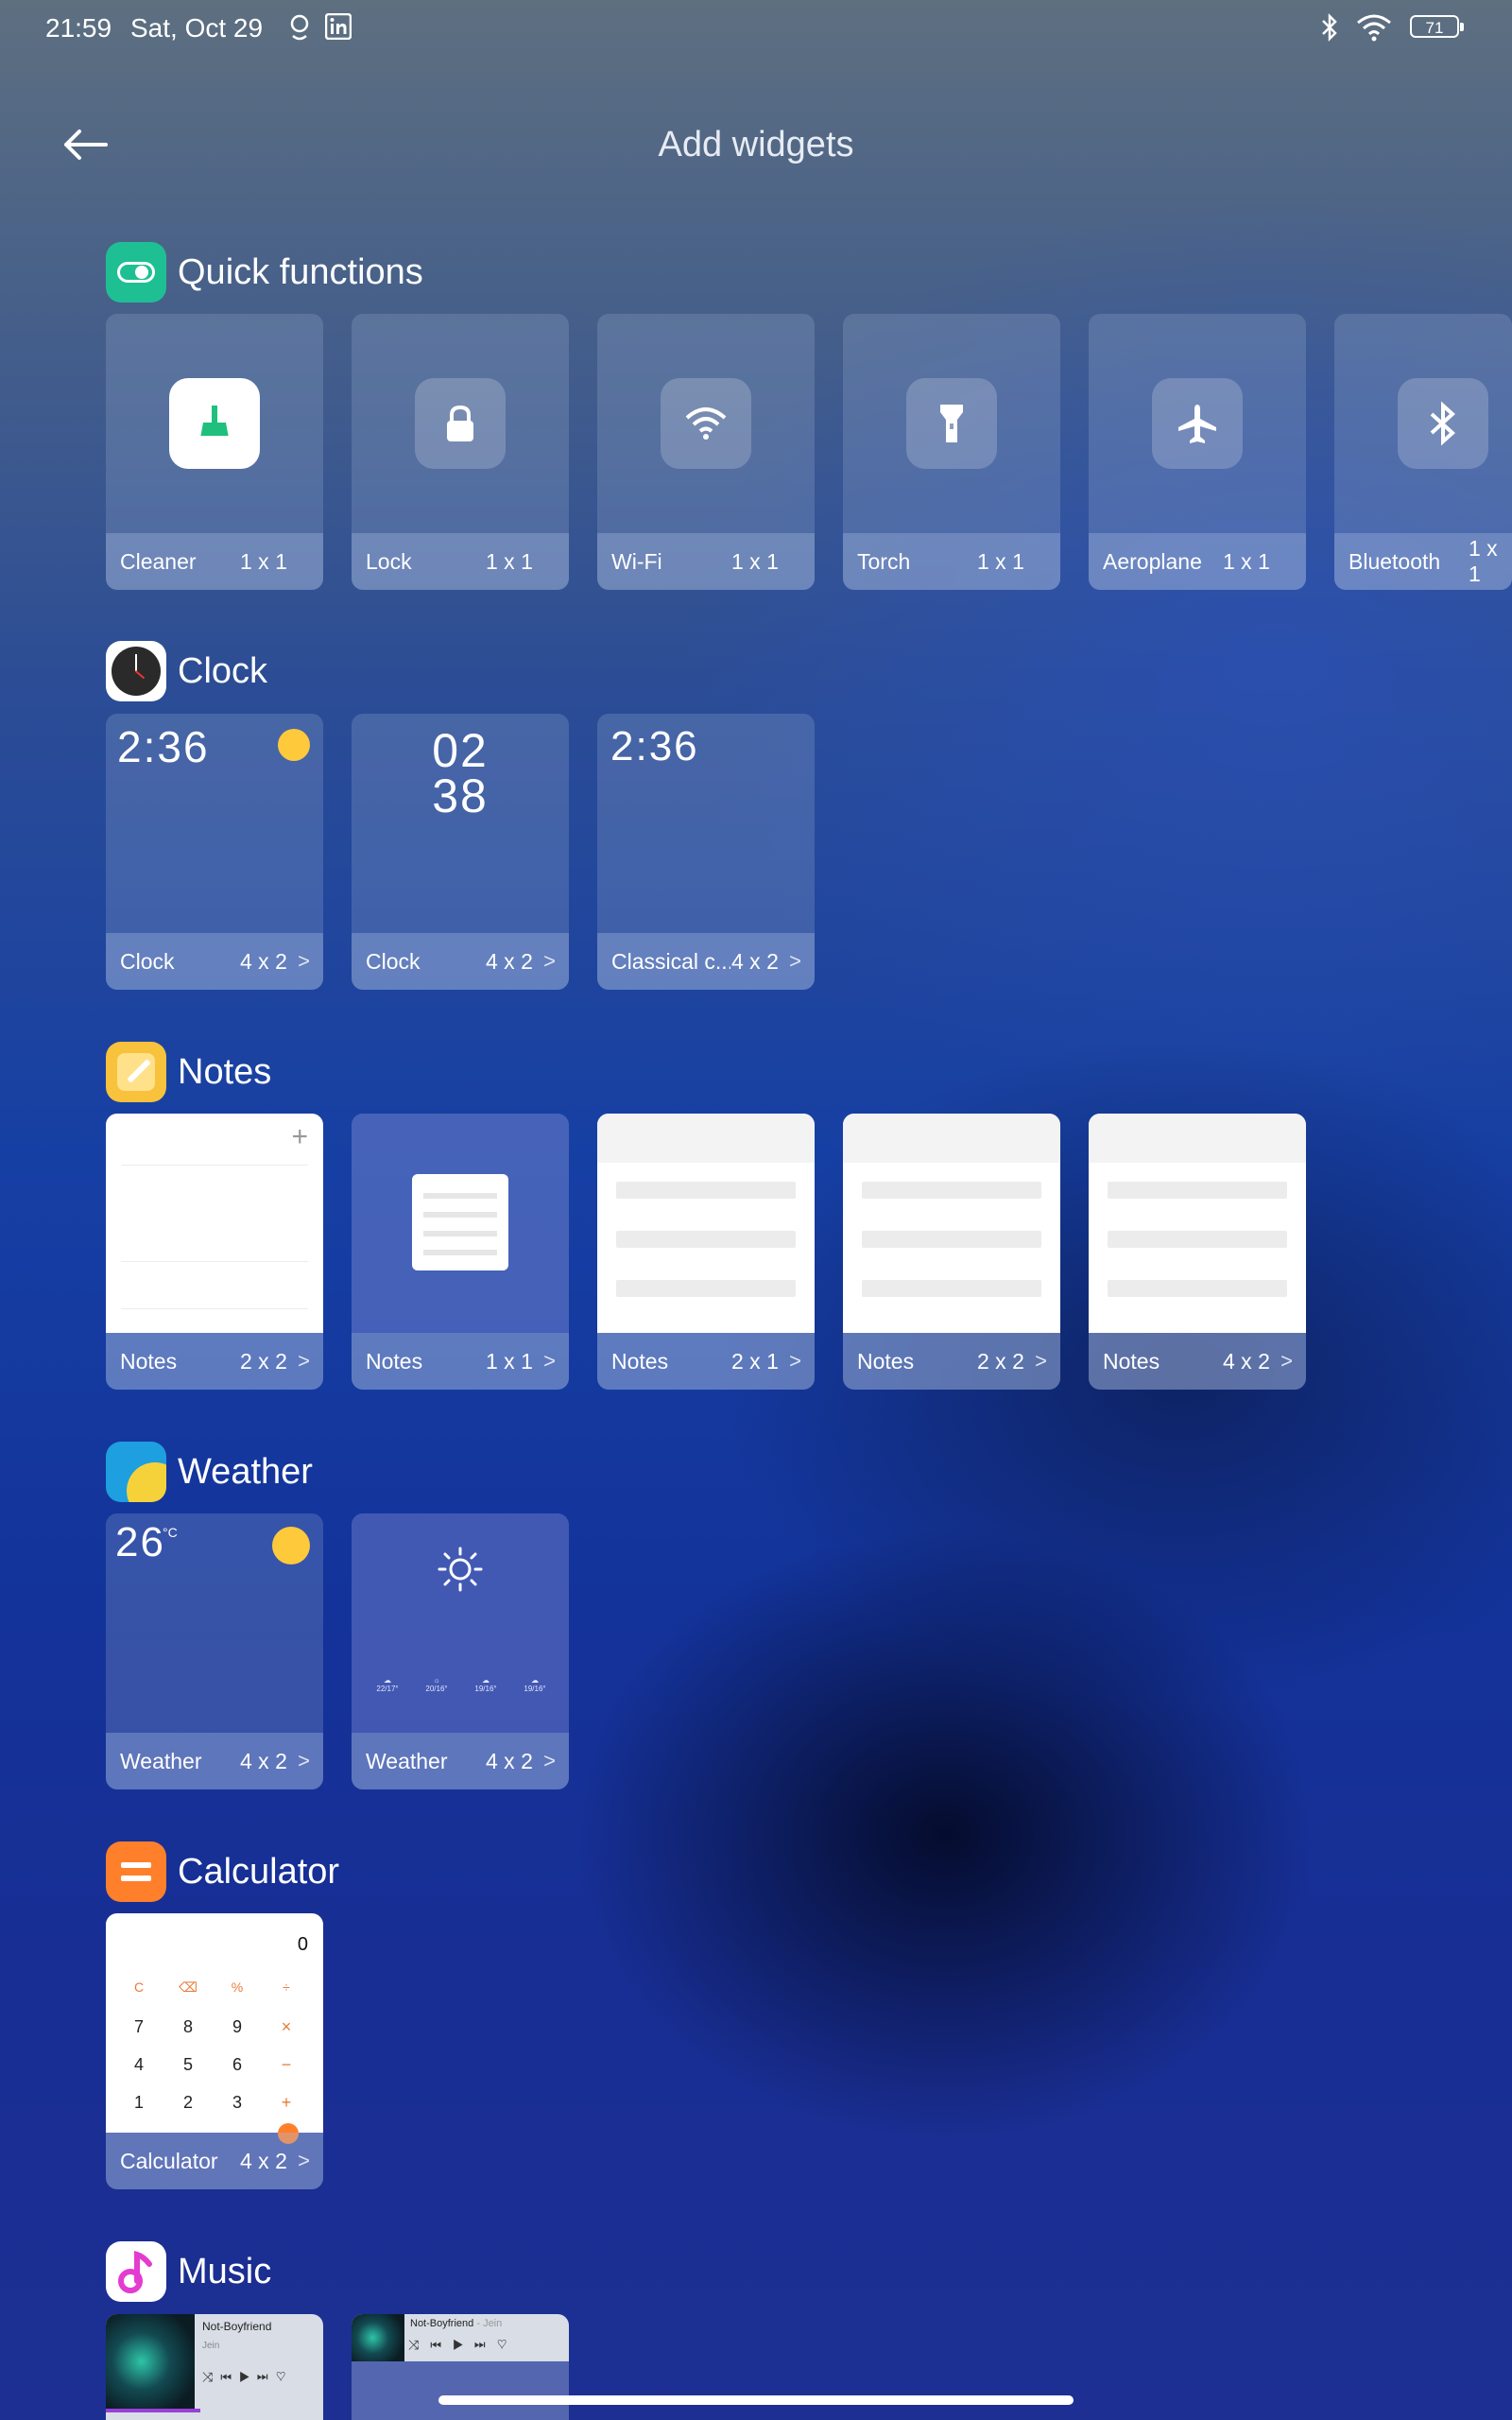 This screenshot has height=2420, width=1512. I want to click on widget-card-clock-digital: 2:36 Clock 4 x 2 >, so click(214, 852).